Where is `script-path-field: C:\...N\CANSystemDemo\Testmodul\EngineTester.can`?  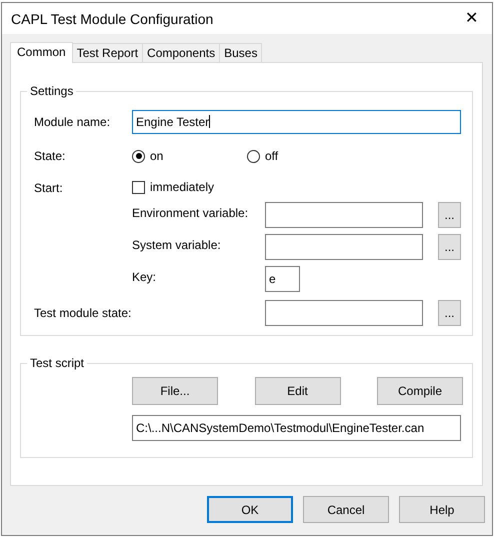 script-path-field: C:\...N\CANSystemDemo\Testmodul\EngineTester.can is located at coordinates (296, 428).